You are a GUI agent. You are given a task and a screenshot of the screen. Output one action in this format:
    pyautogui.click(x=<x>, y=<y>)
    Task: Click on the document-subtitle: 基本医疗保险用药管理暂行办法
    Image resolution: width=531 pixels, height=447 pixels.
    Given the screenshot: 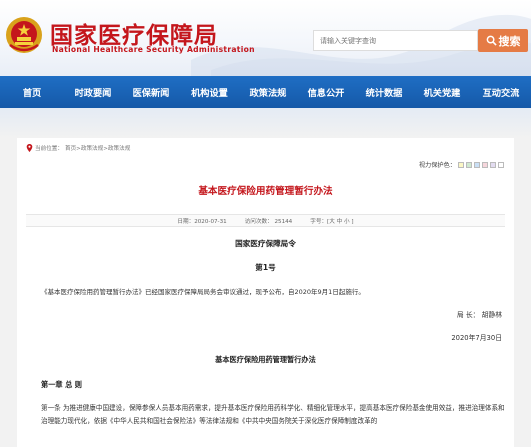 What is the action you would take?
    pyautogui.click(x=265, y=359)
    